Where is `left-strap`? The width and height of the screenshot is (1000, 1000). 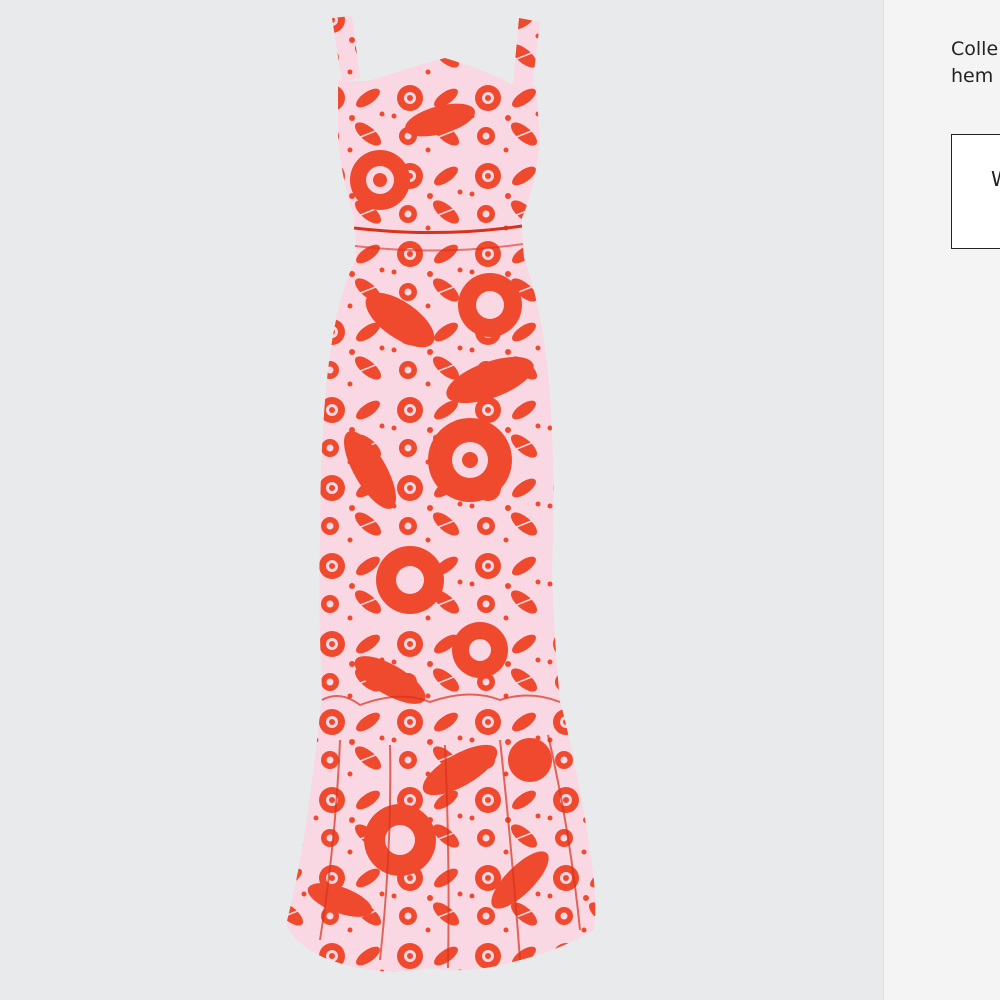
left-strap is located at coordinates (346, 49).